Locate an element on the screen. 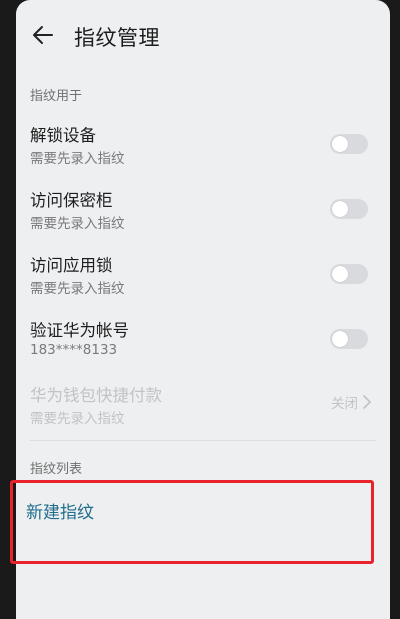 The image size is (400, 619). setting-row-huawei-account: 验证华为帐号 183****8133 is located at coordinates (203, 341).